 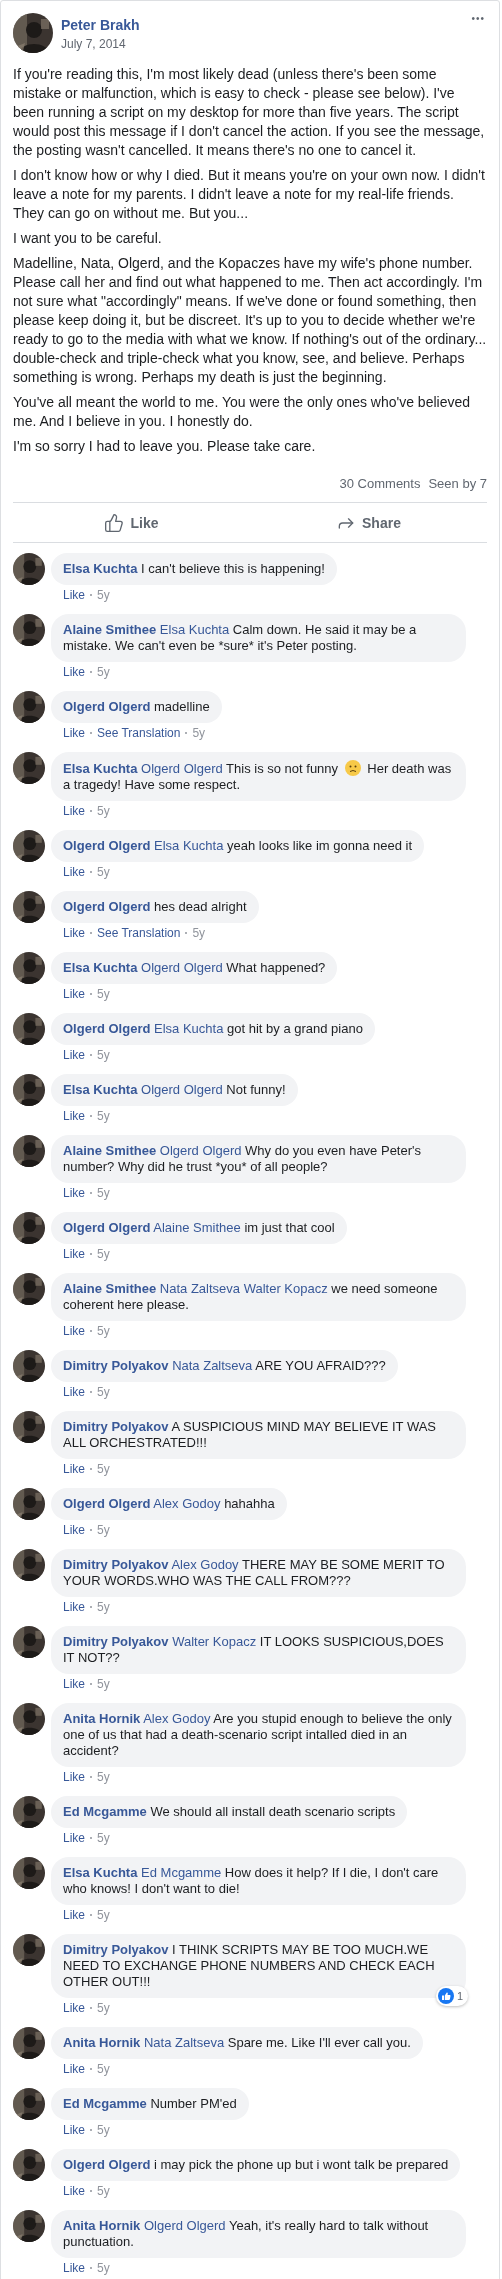 What do you see at coordinates (352, 768) in the screenshot?
I see `sad-face-icon` at bounding box center [352, 768].